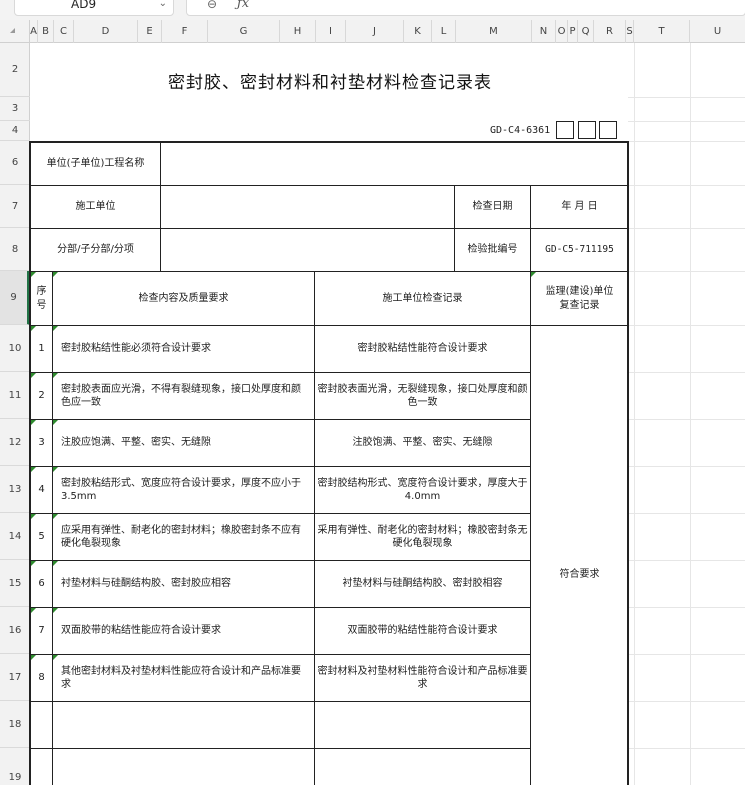  Describe the element at coordinates (444, 31) in the screenshot. I see `col-header-l: L` at that location.